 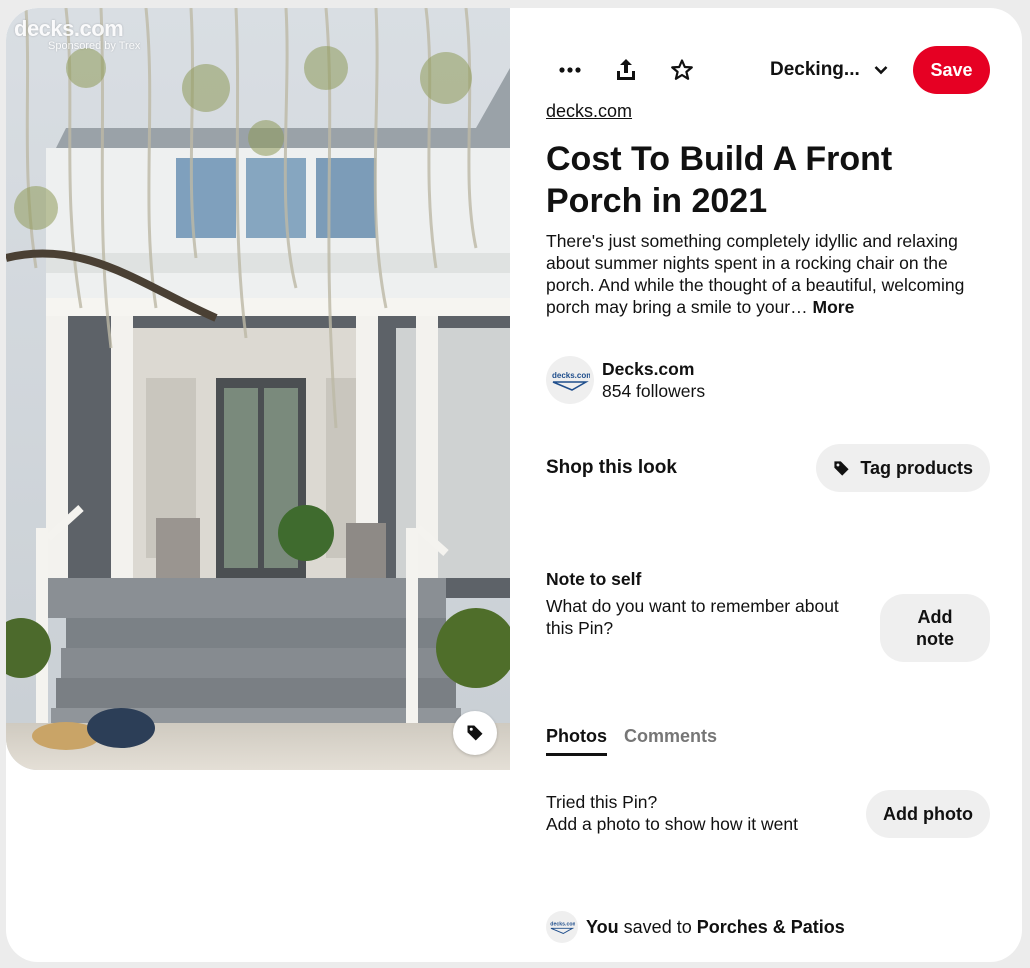 What do you see at coordinates (594, 579) in the screenshot?
I see `note-title: Note to self` at bounding box center [594, 579].